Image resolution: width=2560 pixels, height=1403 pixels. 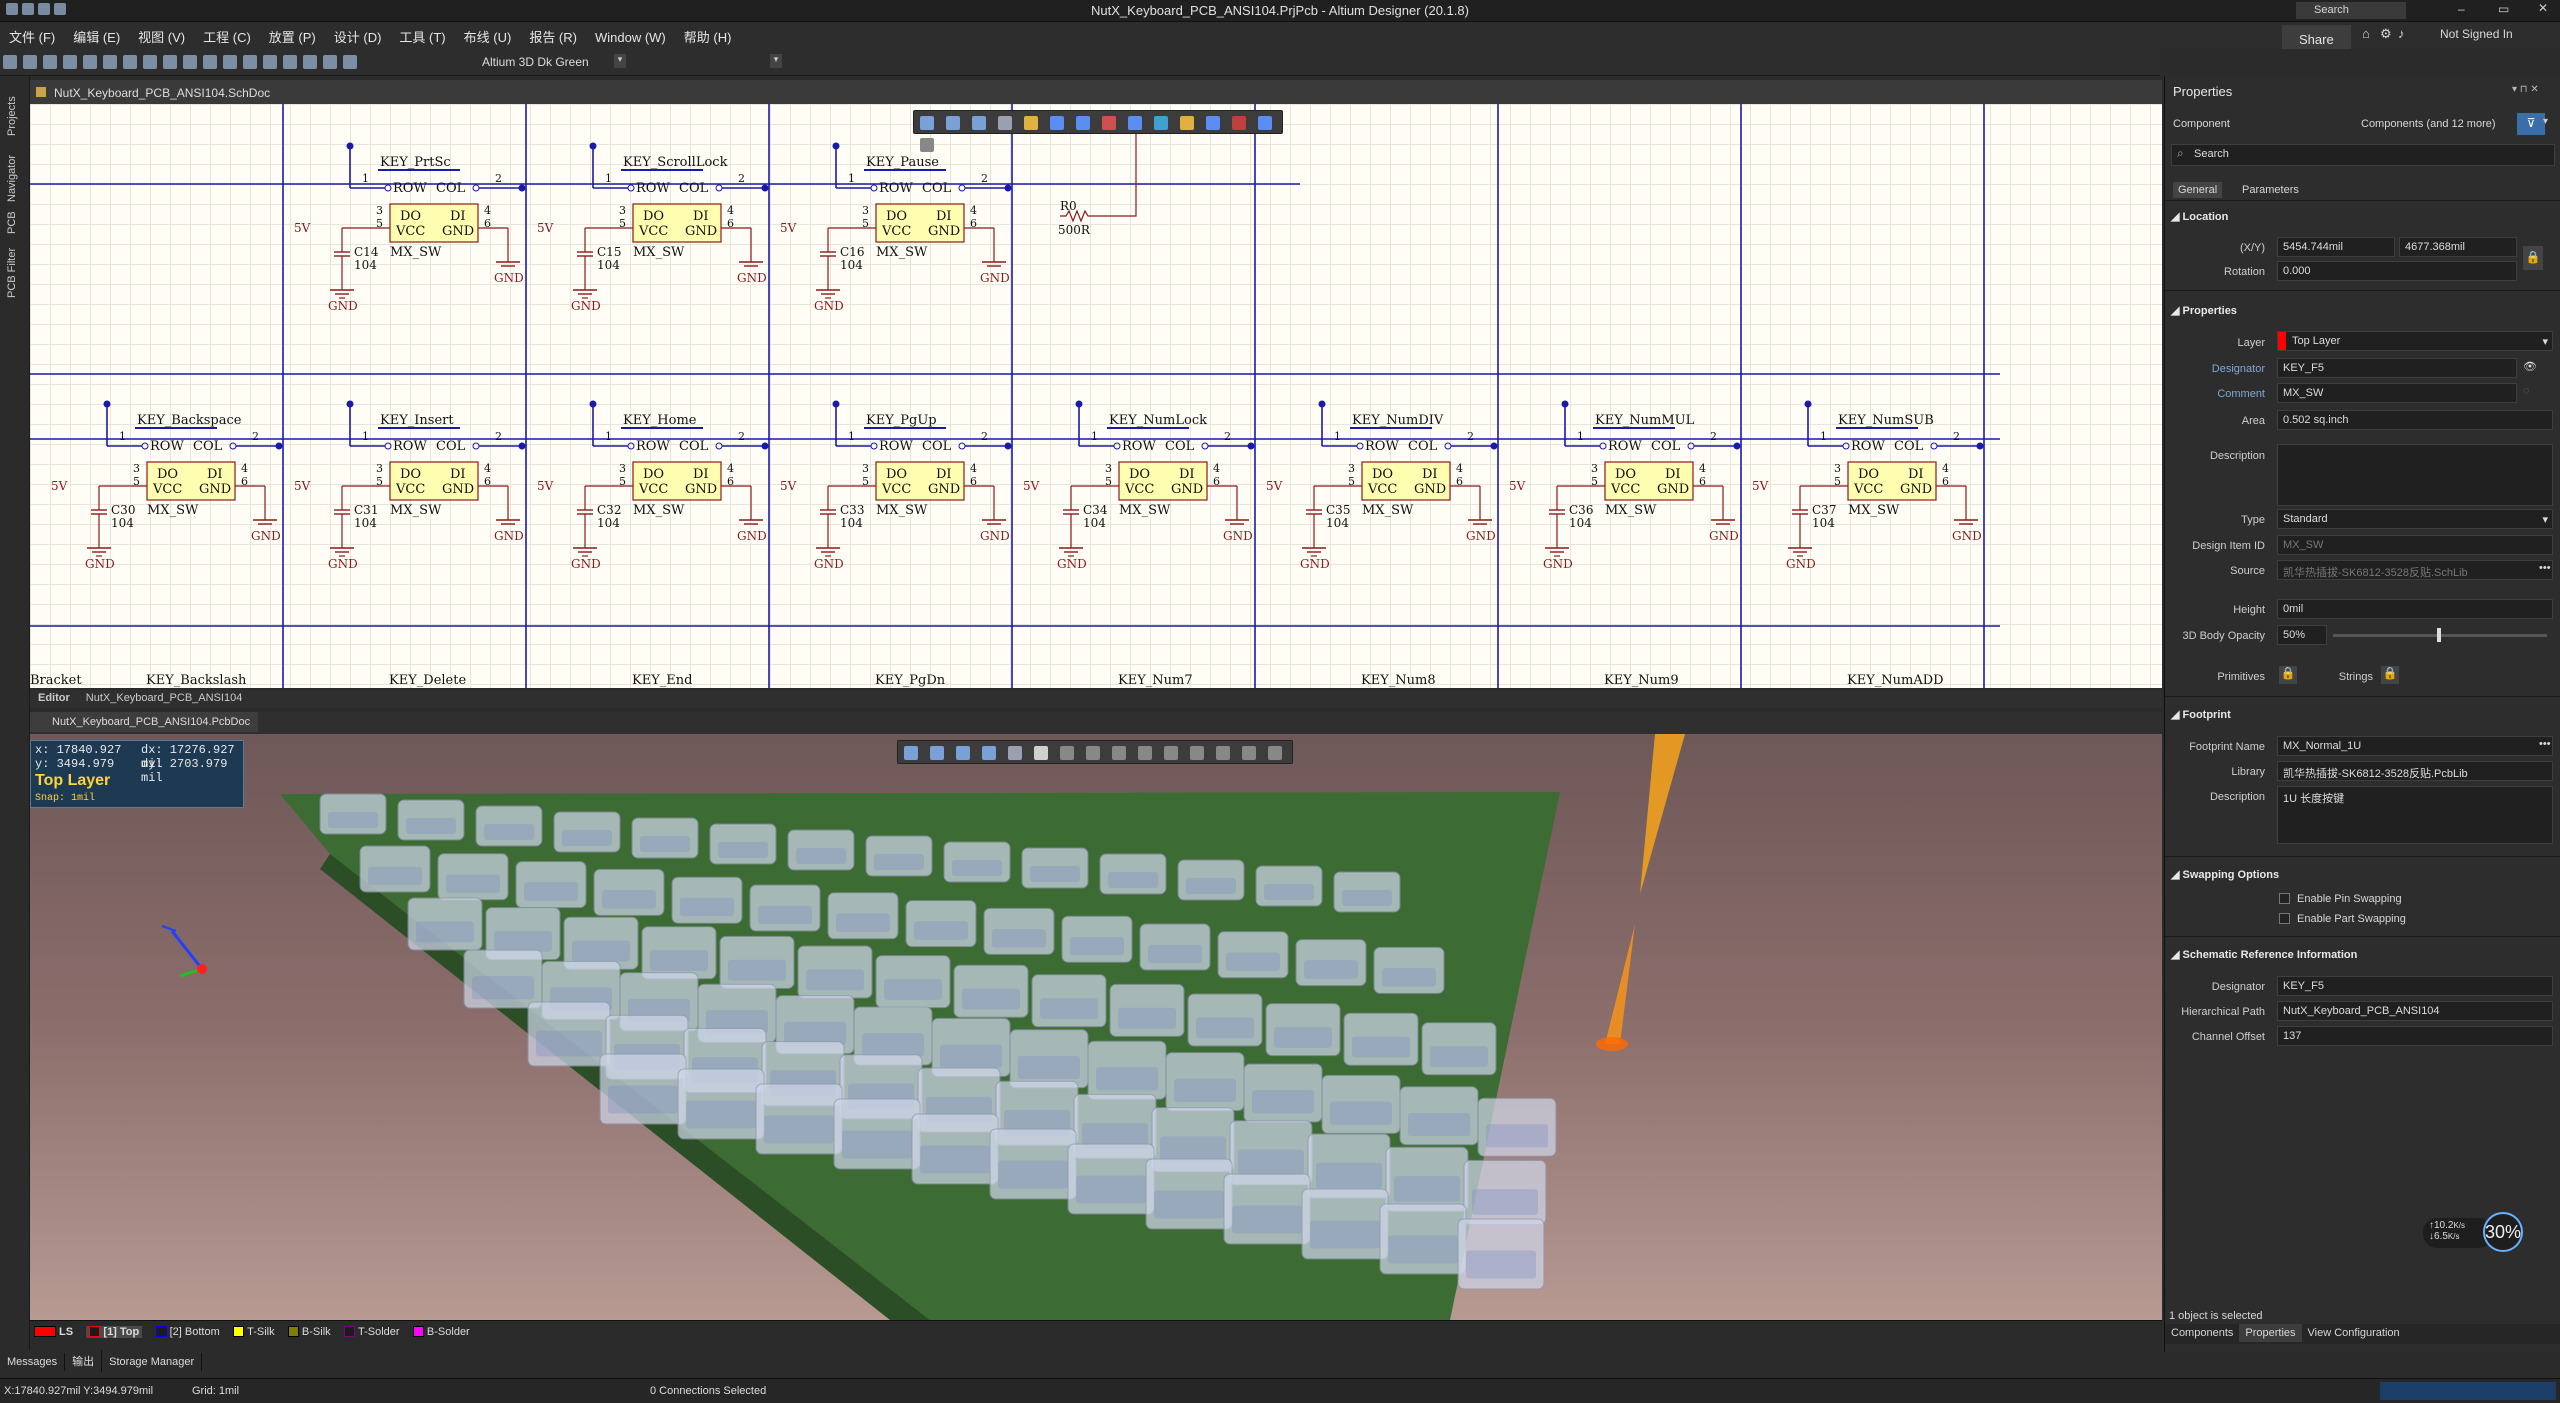 I want to click on undo-icon, so click(x=310, y=62).